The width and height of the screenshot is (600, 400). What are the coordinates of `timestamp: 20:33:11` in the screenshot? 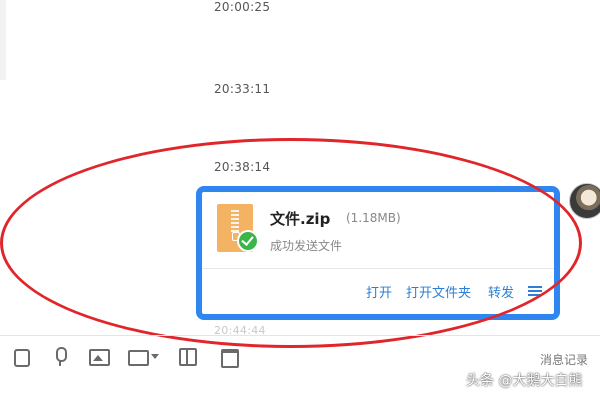 It's located at (242, 89).